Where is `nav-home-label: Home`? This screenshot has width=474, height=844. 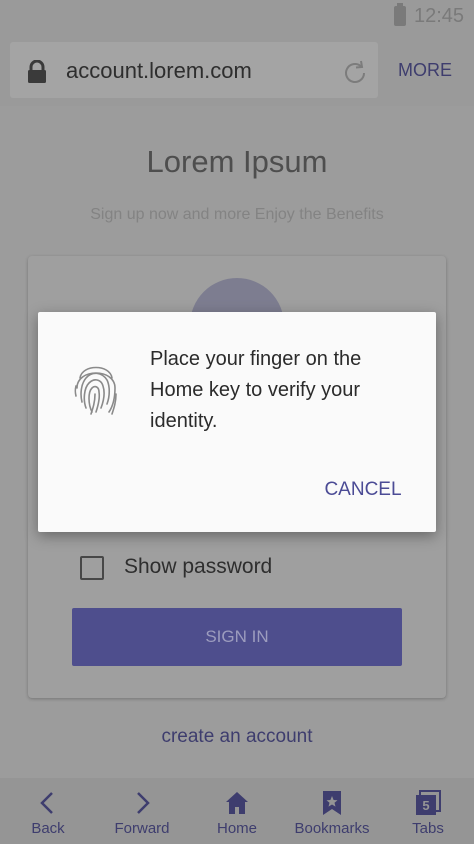
nav-home-label: Home is located at coordinates (236, 828).